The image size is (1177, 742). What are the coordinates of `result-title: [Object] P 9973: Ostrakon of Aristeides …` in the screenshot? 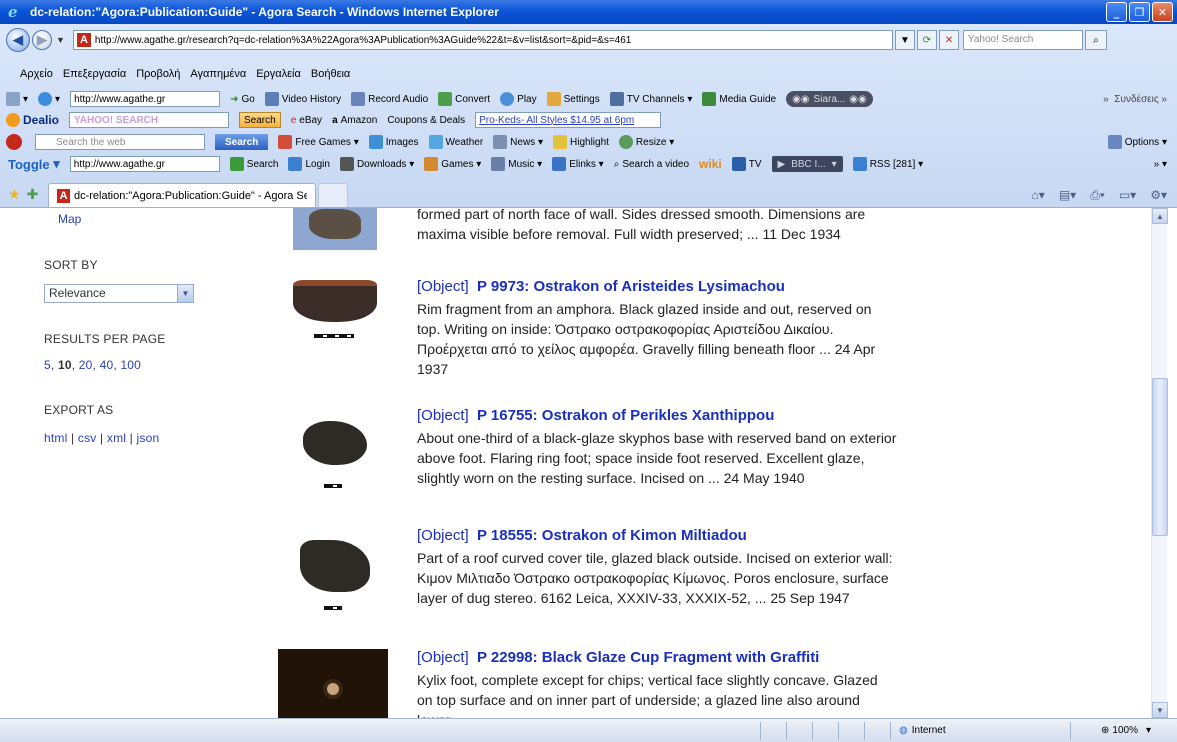 It's located at (657, 287).